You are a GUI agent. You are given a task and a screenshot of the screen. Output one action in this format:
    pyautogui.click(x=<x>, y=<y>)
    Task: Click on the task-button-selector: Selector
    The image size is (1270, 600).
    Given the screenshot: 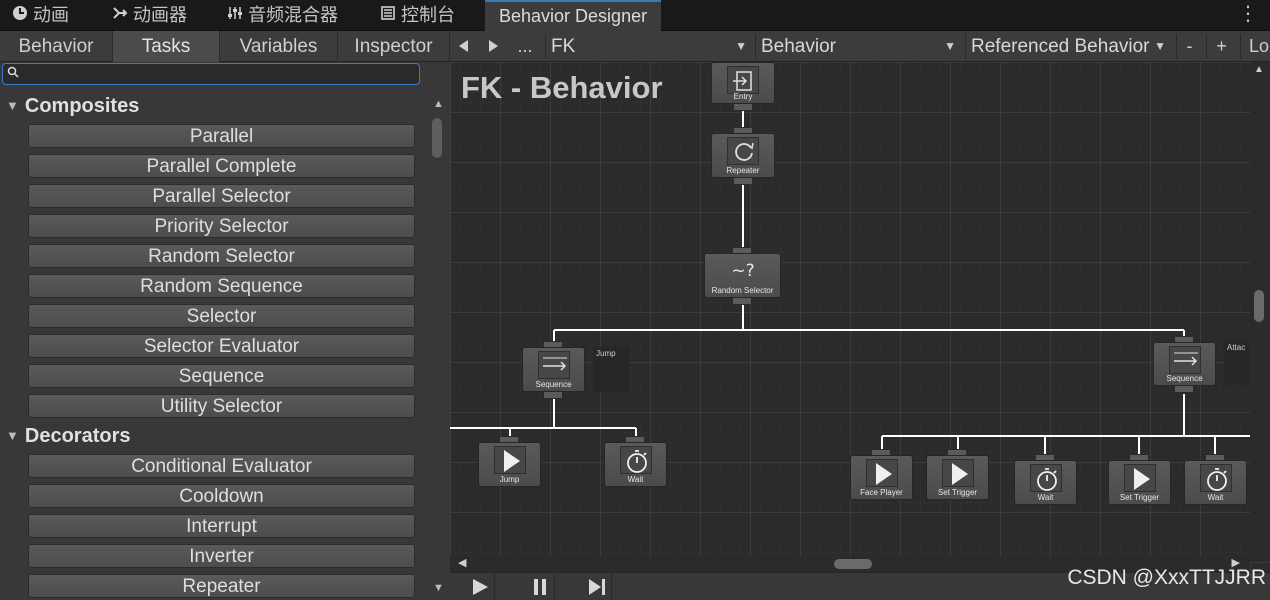 What is the action you would take?
    pyautogui.click(x=221, y=316)
    